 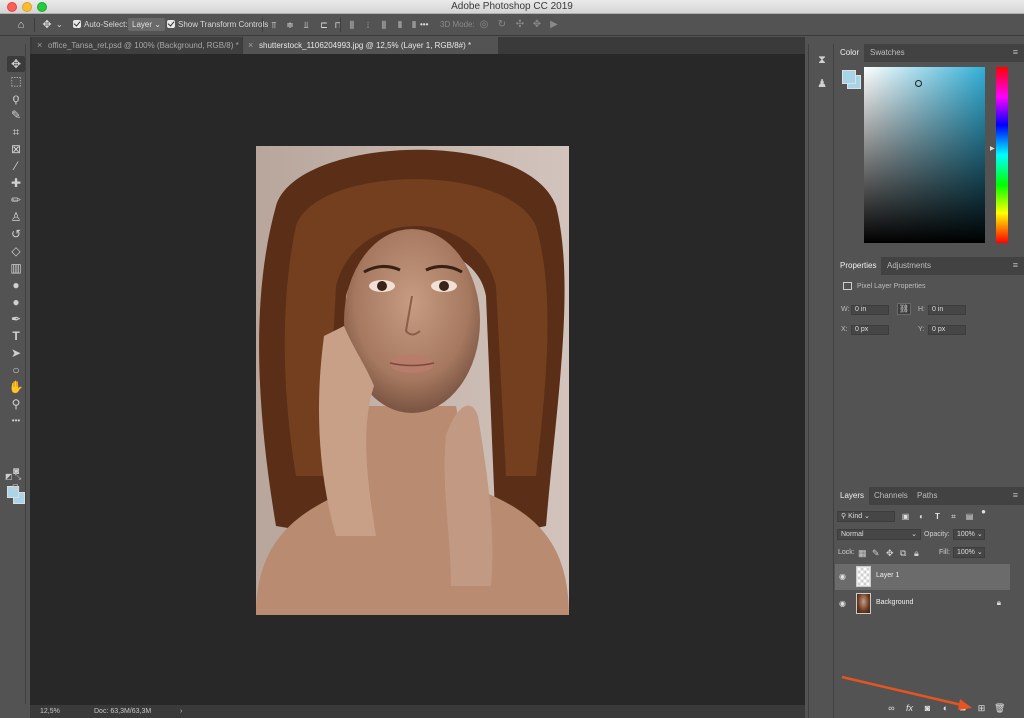 What do you see at coordinates (921, 516) in the screenshot?
I see `filter-adjustment-icon: ◐` at bounding box center [921, 516].